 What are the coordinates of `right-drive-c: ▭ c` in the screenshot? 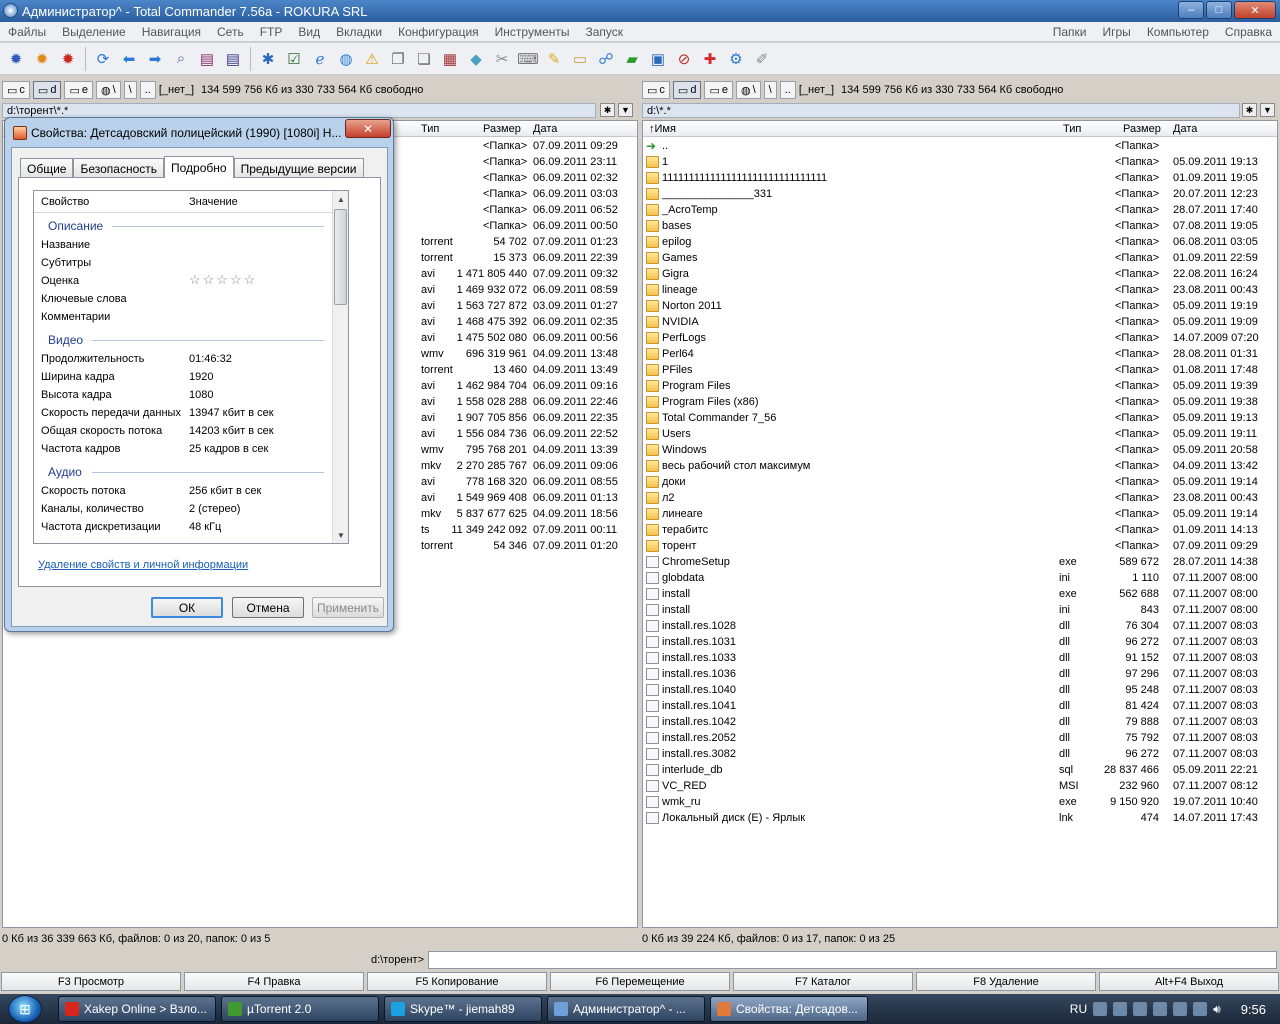 It's located at (656, 90).